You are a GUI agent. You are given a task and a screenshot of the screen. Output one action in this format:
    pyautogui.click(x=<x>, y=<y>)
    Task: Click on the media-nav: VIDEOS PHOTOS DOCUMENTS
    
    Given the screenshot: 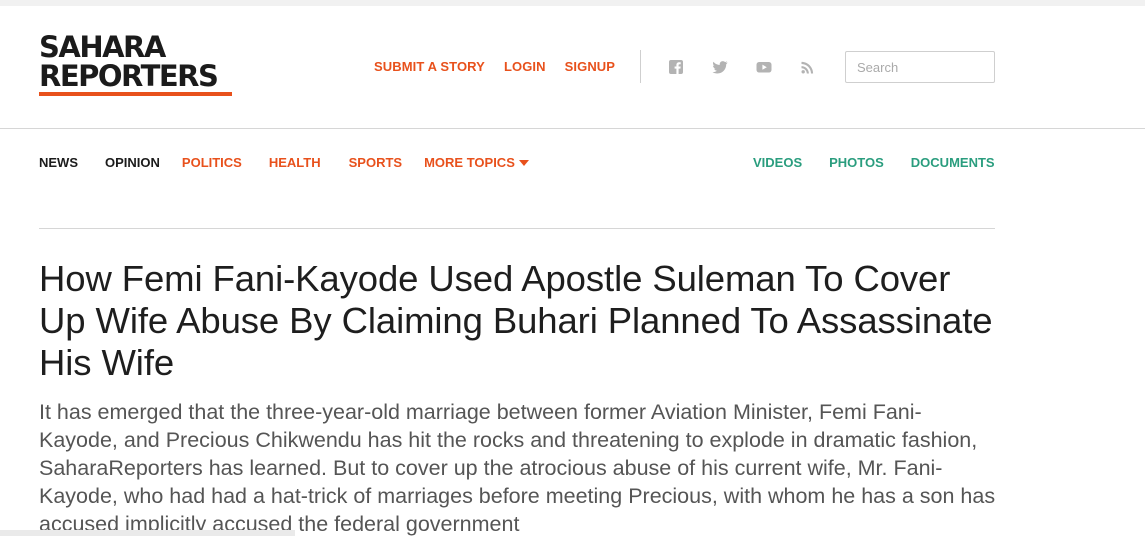 What is the action you would take?
    pyautogui.click(x=874, y=162)
    